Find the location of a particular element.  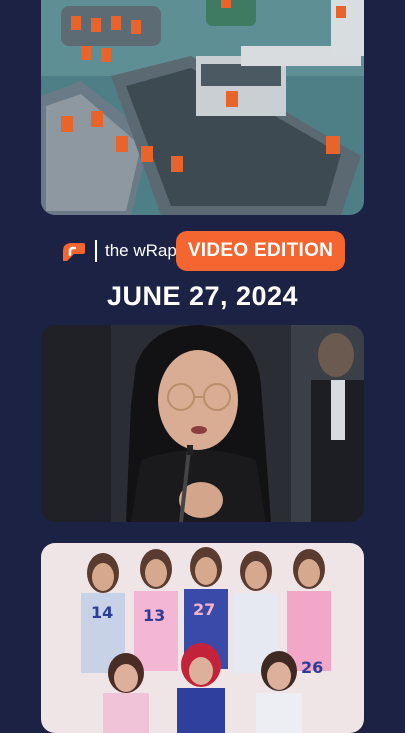

show-name: the wRap is located at coordinates (141, 250).